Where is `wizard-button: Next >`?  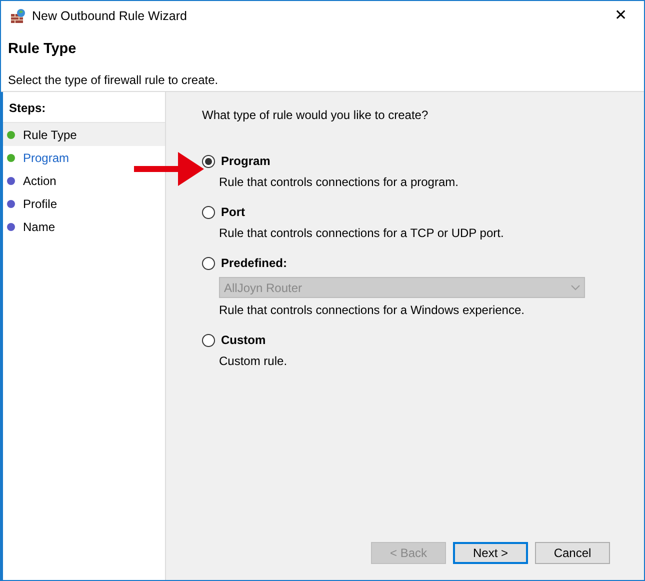
wizard-button: Next > is located at coordinates (490, 553).